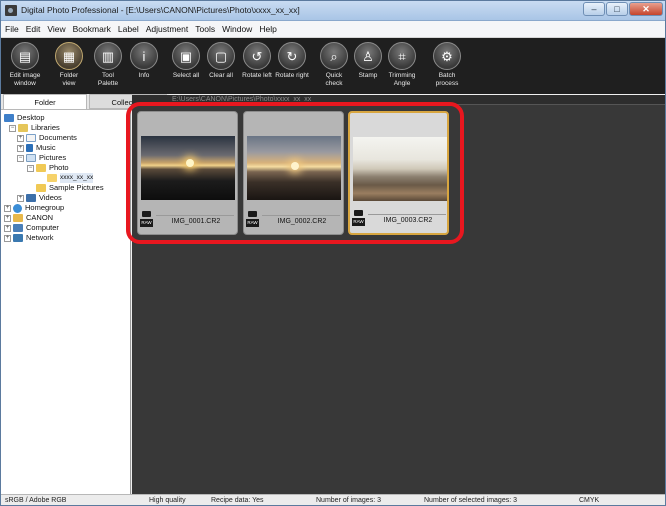 The height and width of the screenshot is (506, 666). What do you see at coordinates (40, 217) in the screenshot?
I see `tree-label: CANON` at bounding box center [40, 217].